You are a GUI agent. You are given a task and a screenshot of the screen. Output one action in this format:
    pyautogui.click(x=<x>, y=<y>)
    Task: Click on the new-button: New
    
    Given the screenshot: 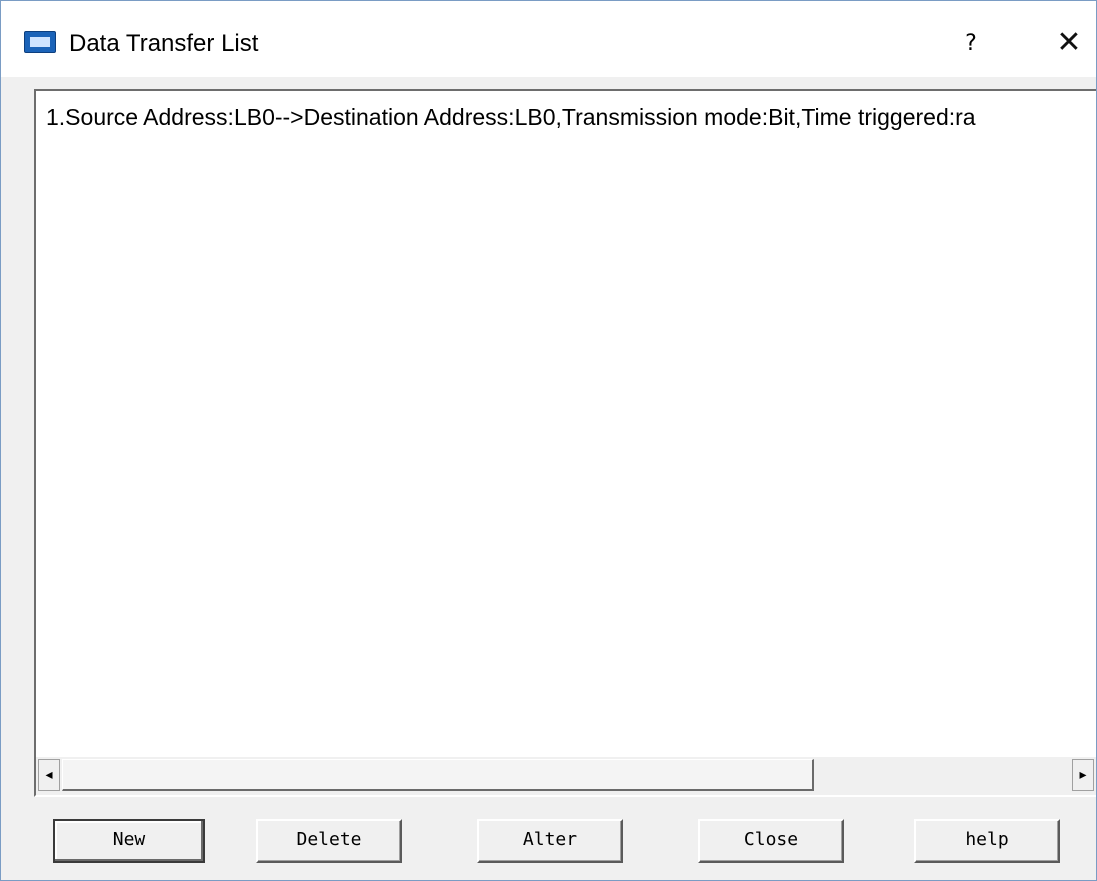 What is the action you would take?
    pyautogui.click(x=129, y=841)
    